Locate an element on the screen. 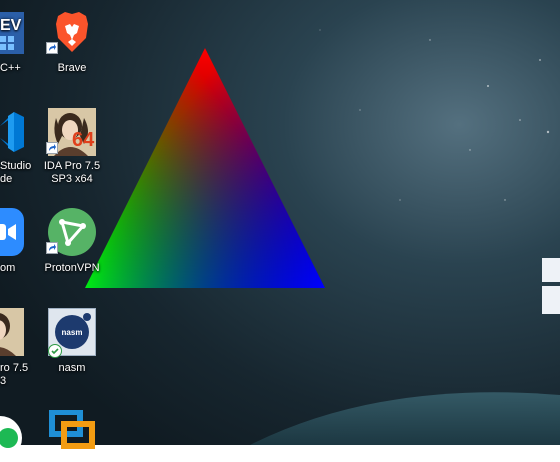 This screenshot has width=560, height=462. desktop-icon-zoom: om is located at coordinates (19, 240).